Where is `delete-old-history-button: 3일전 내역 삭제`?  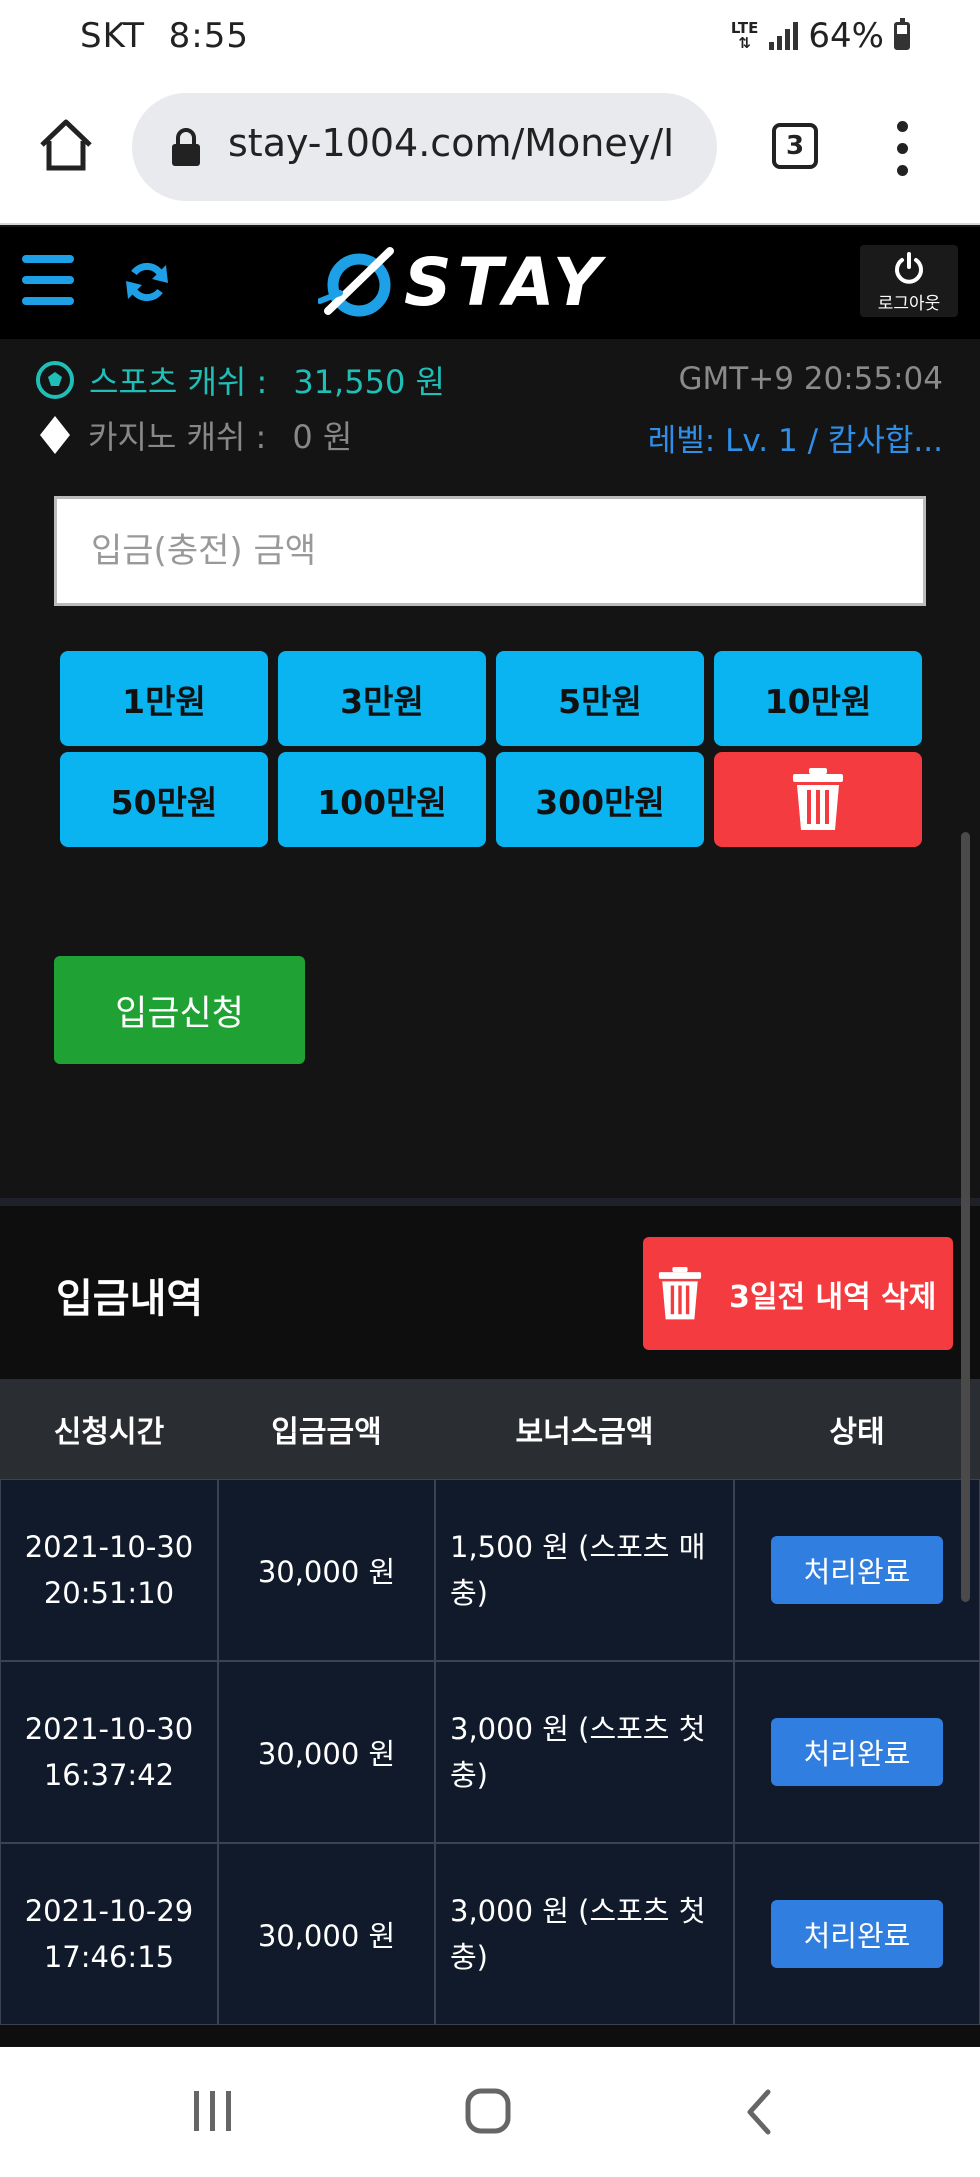 delete-old-history-button: 3일전 내역 삭제 is located at coordinates (798, 1293).